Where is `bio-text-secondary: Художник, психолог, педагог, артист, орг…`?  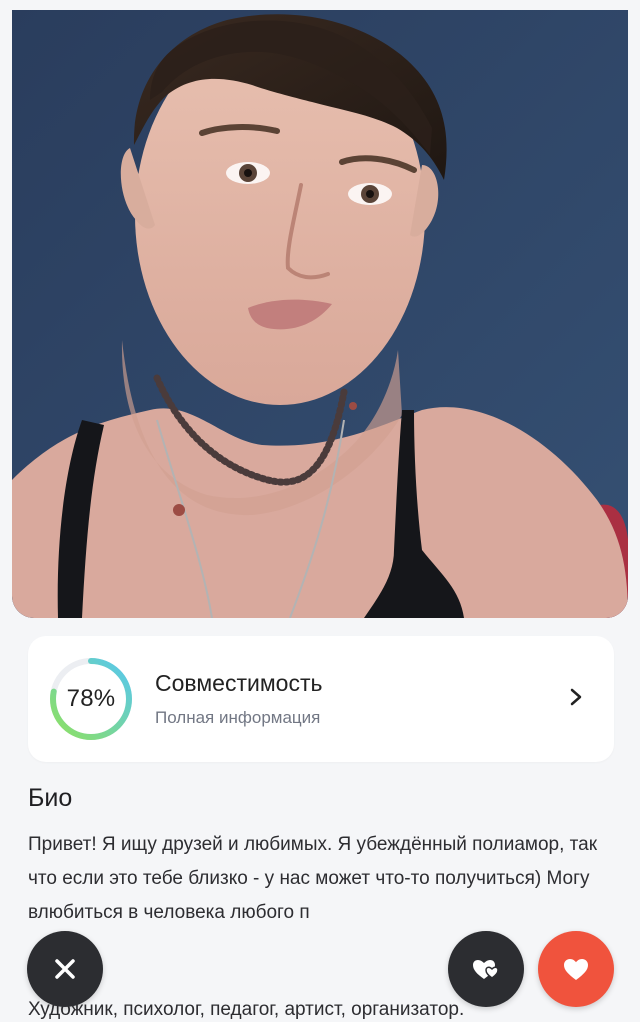 bio-text-secondary: Художник, психолог, педагог, артист, орг… is located at coordinates (246, 1009).